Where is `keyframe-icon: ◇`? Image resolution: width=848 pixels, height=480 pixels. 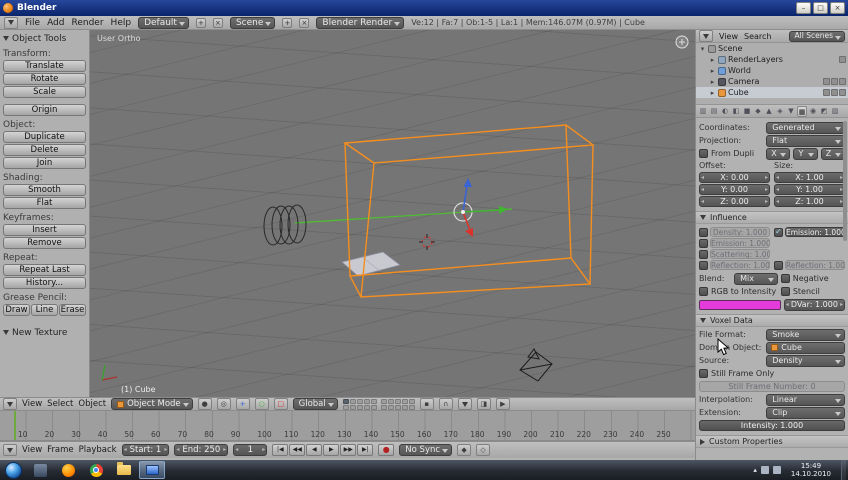
keyframe-icon: ◇ is located at coordinates (483, 450).